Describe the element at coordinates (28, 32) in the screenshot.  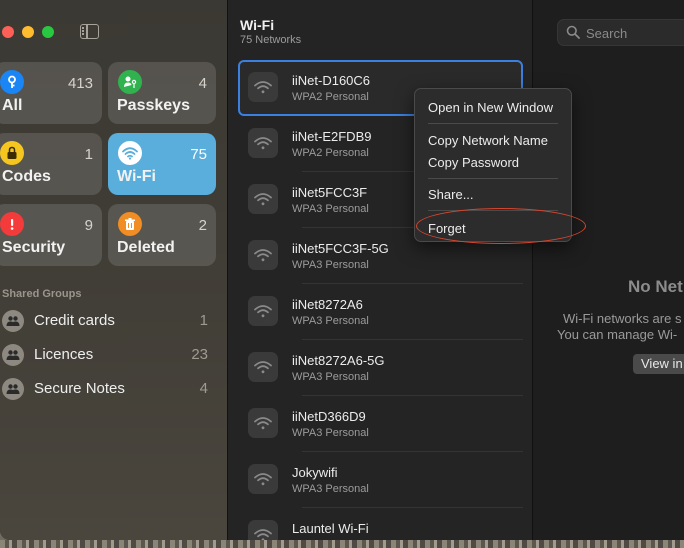
I see `minimize-window-button` at that location.